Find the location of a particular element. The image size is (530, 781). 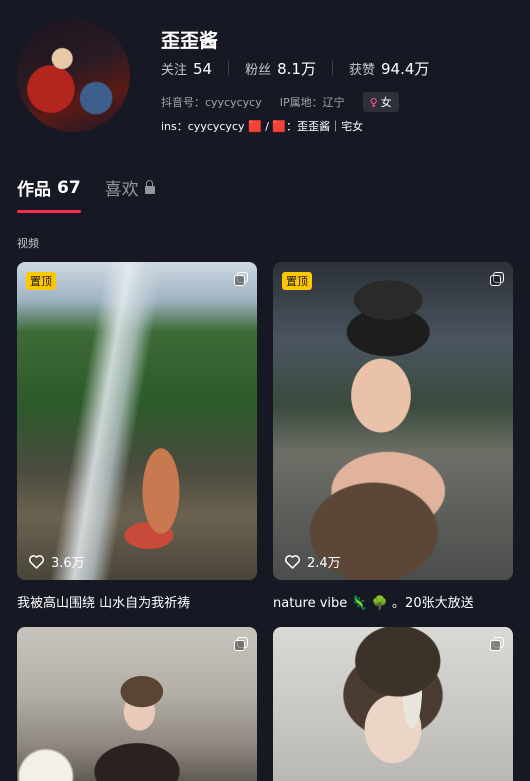

stat-followers: 粉丝 8.1万 is located at coordinates (280, 68).